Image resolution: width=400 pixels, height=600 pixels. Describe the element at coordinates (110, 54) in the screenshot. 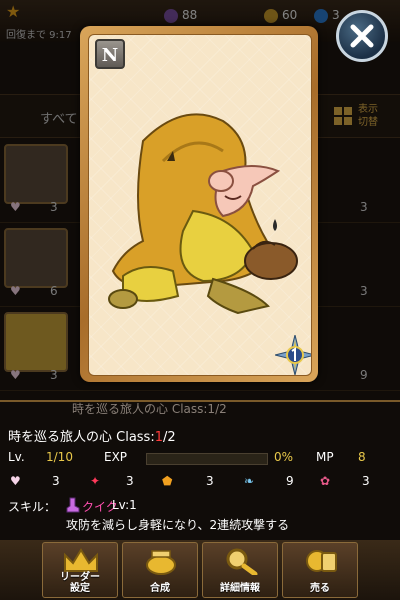

I see `rarity-badge: N` at that location.